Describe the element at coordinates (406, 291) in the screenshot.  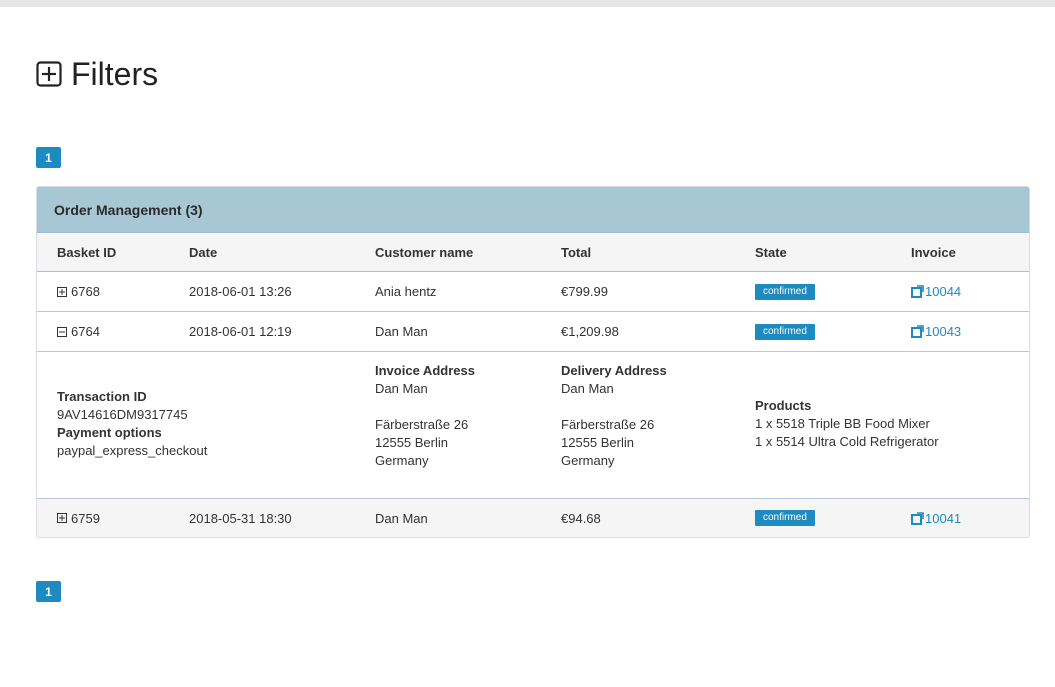
I see `customer-name: Ania hentz` at that location.